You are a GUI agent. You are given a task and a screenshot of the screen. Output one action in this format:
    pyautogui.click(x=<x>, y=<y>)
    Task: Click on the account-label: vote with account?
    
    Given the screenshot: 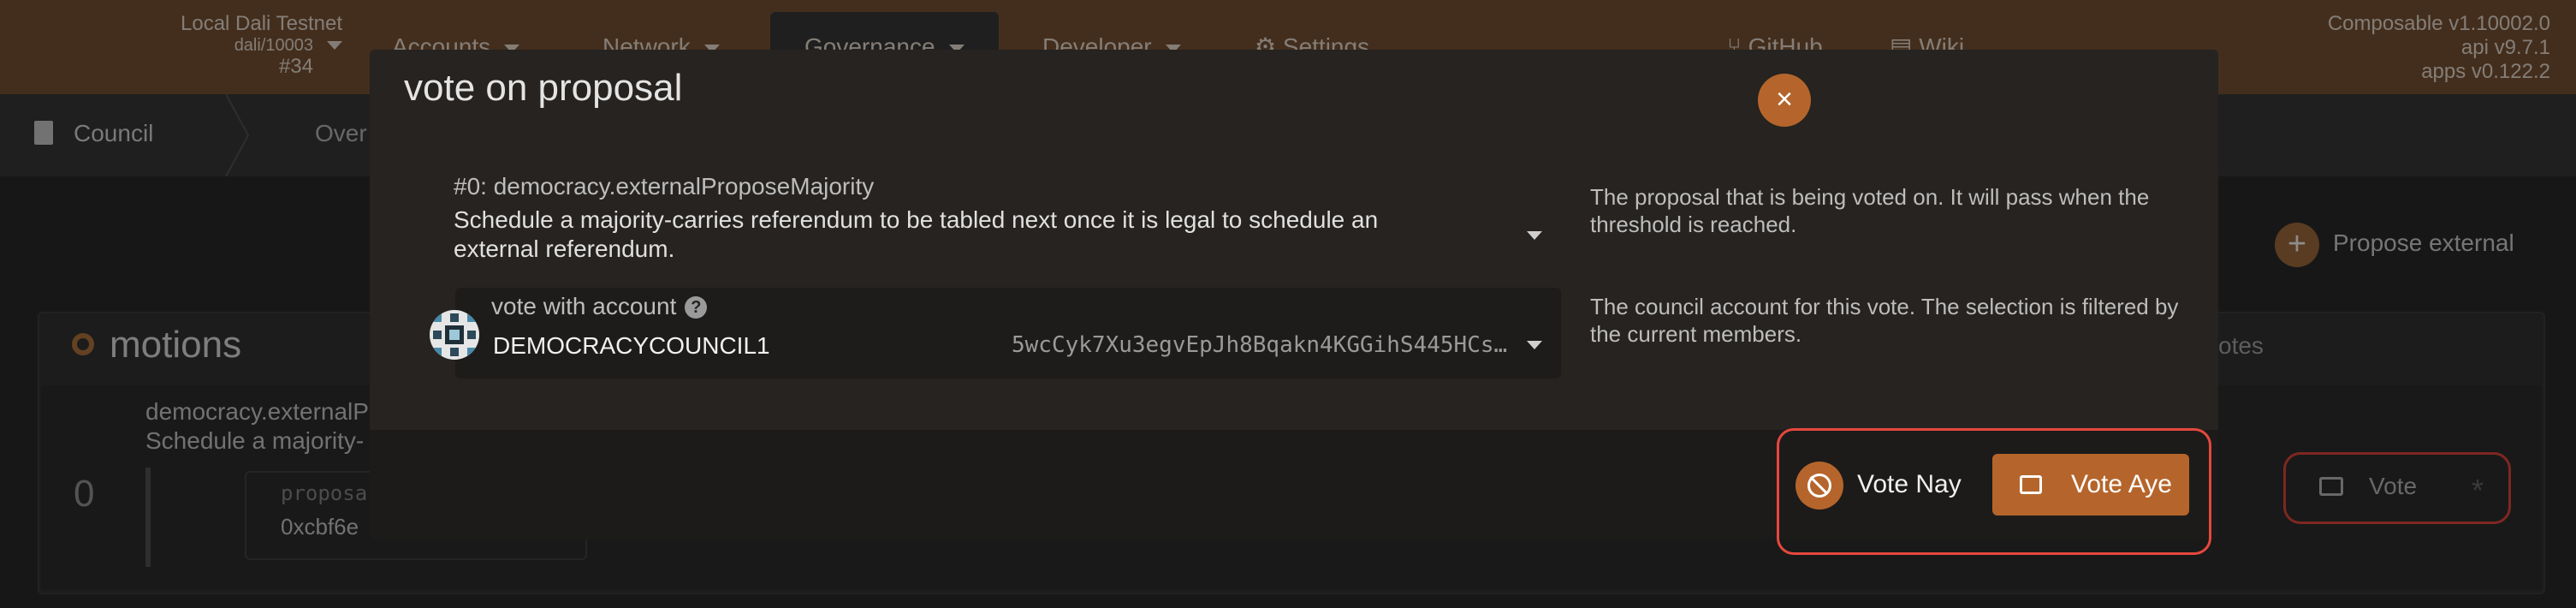 What is the action you would take?
    pyautogui.click(x=599, y=306)
    